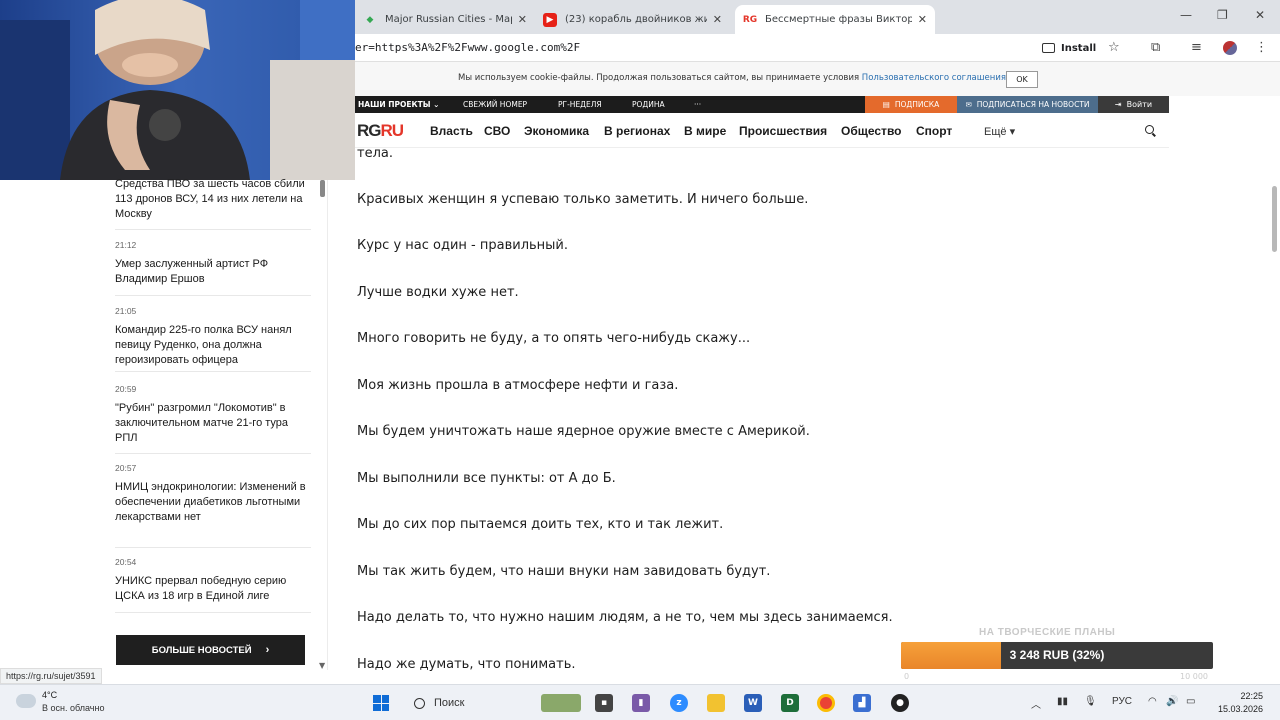  I want to click on battery-icon: ▭, so click(1190, 701).